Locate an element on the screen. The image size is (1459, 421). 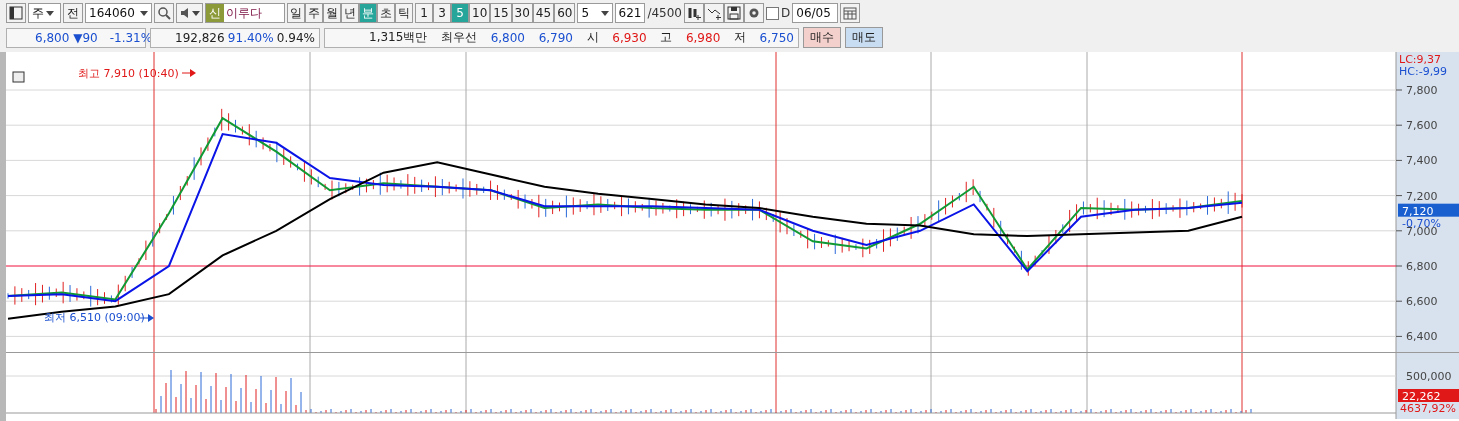
volume-tag: 22,262 is located at coordinates (1428, 396).